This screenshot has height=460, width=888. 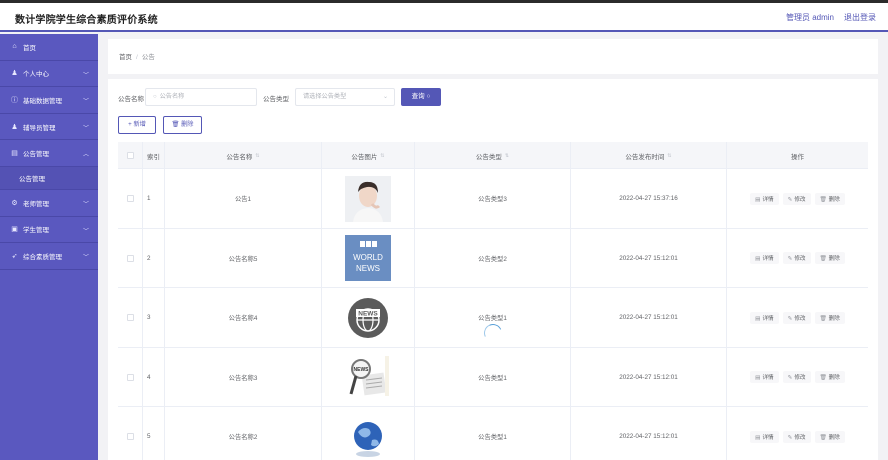 I want to click on sidebar-item-label: 学生管理, so click(x=36, y=231).